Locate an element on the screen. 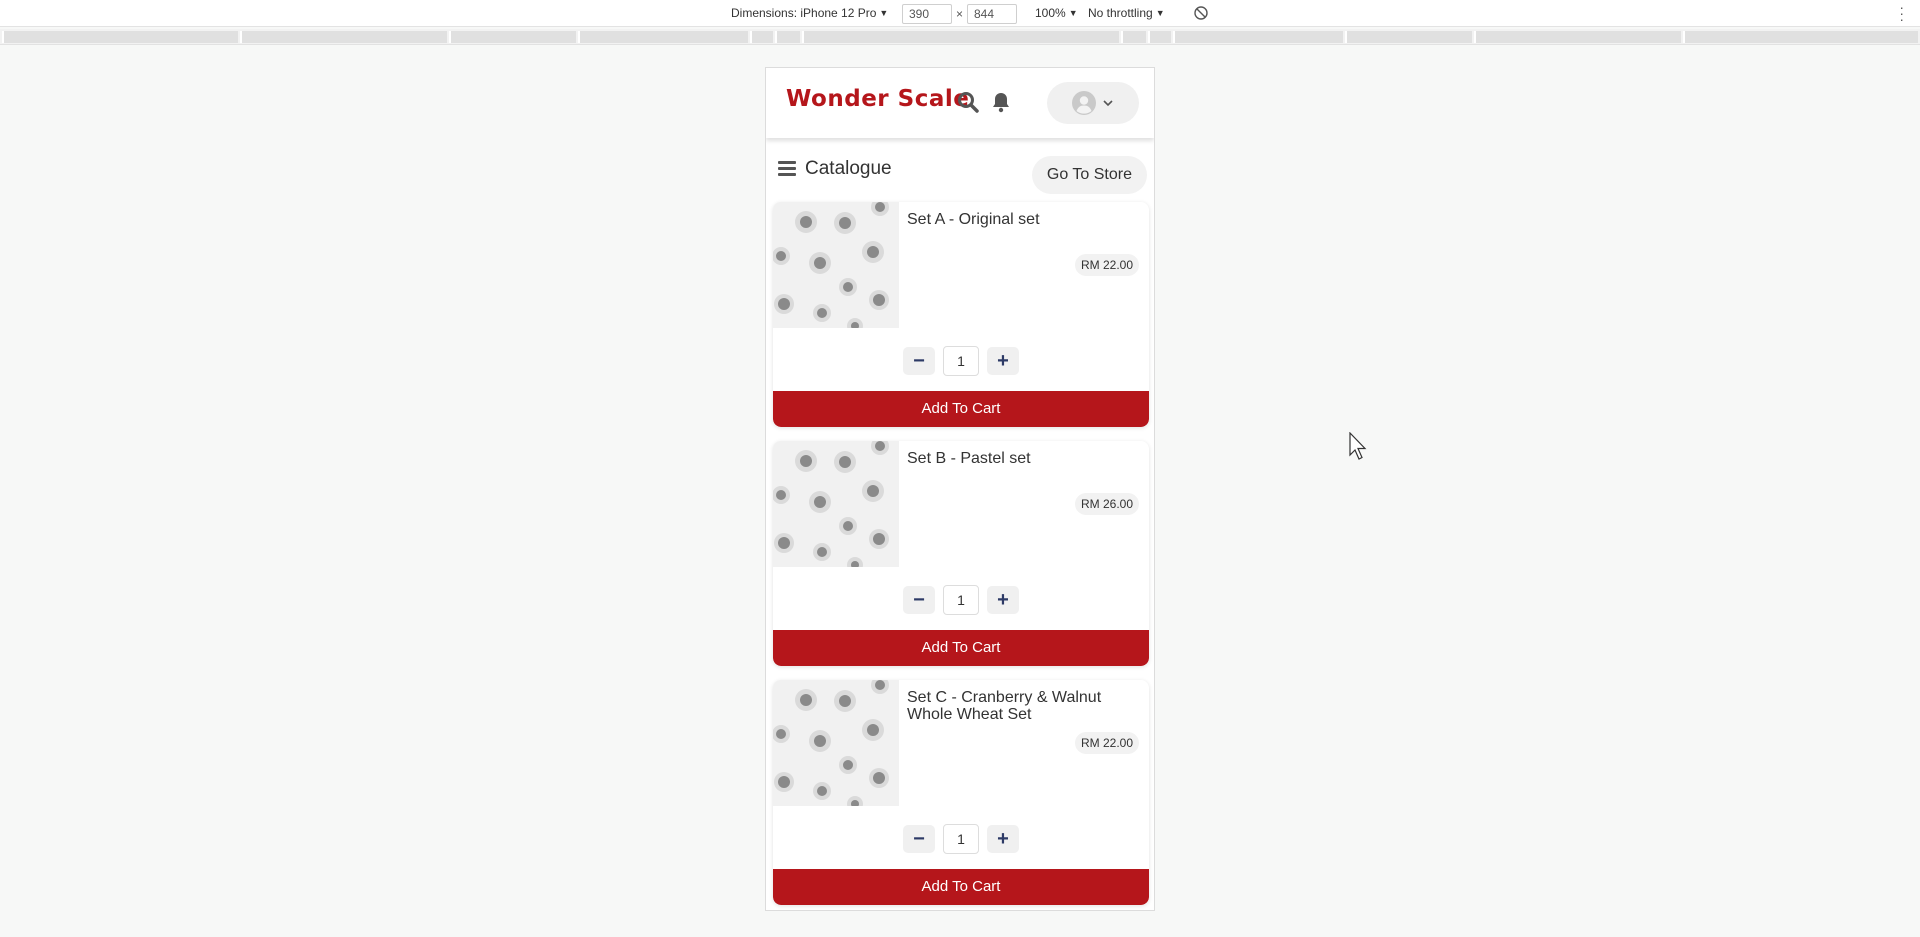 The image size is (1920, 937). device-width-input is located at coordinates (927, 14).